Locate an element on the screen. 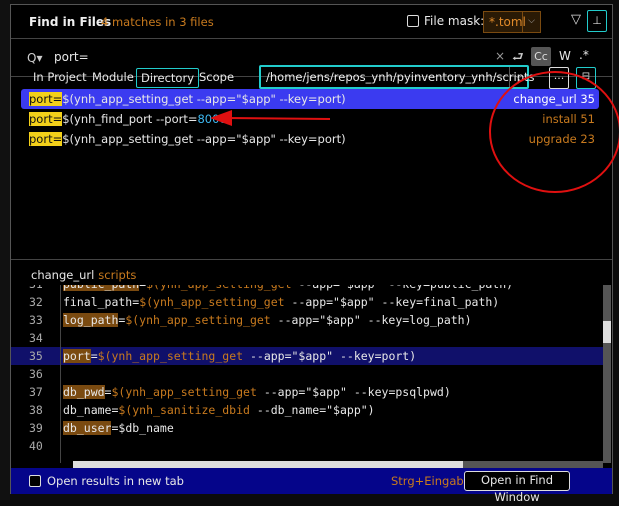 This screenshot has width=619, height=506. gutter-divider is located at coordinates (60, 374).